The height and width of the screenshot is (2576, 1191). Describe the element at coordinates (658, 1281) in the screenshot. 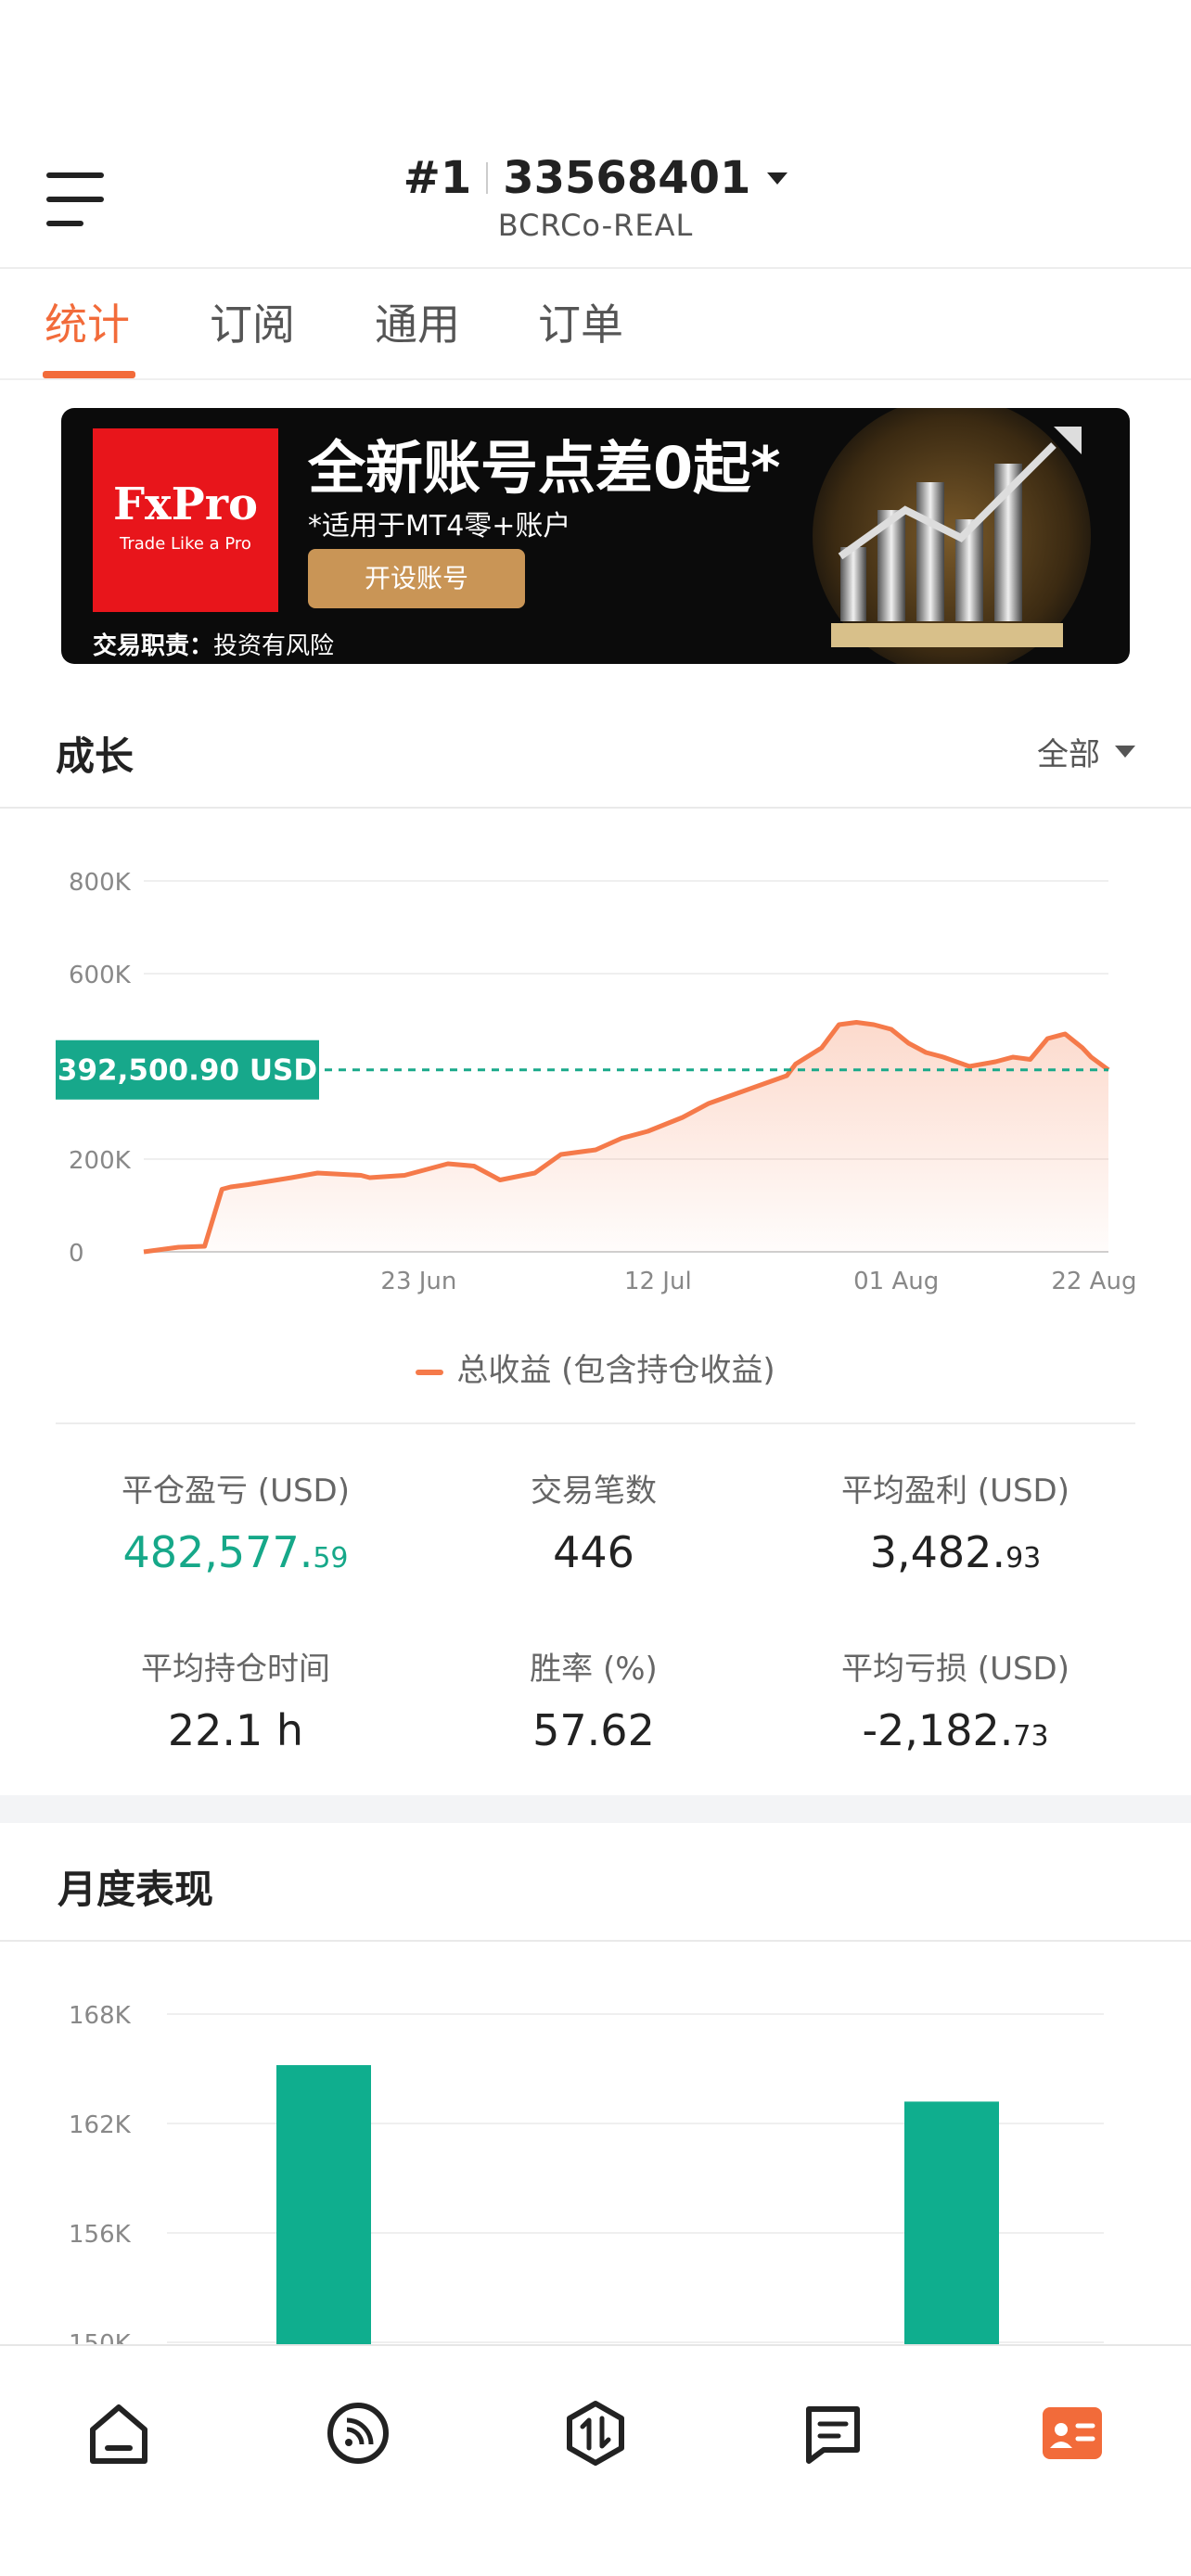

I see `x-tick-label: 12 Jul` at that location.